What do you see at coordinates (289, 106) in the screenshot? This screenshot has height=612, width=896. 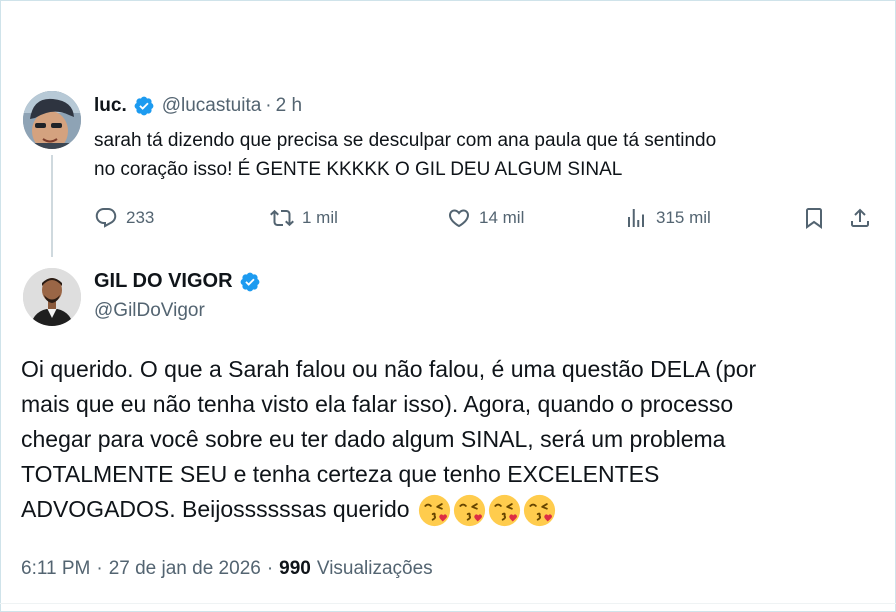 I see `time-ago: 2 h` at bounding box center [289, 106].